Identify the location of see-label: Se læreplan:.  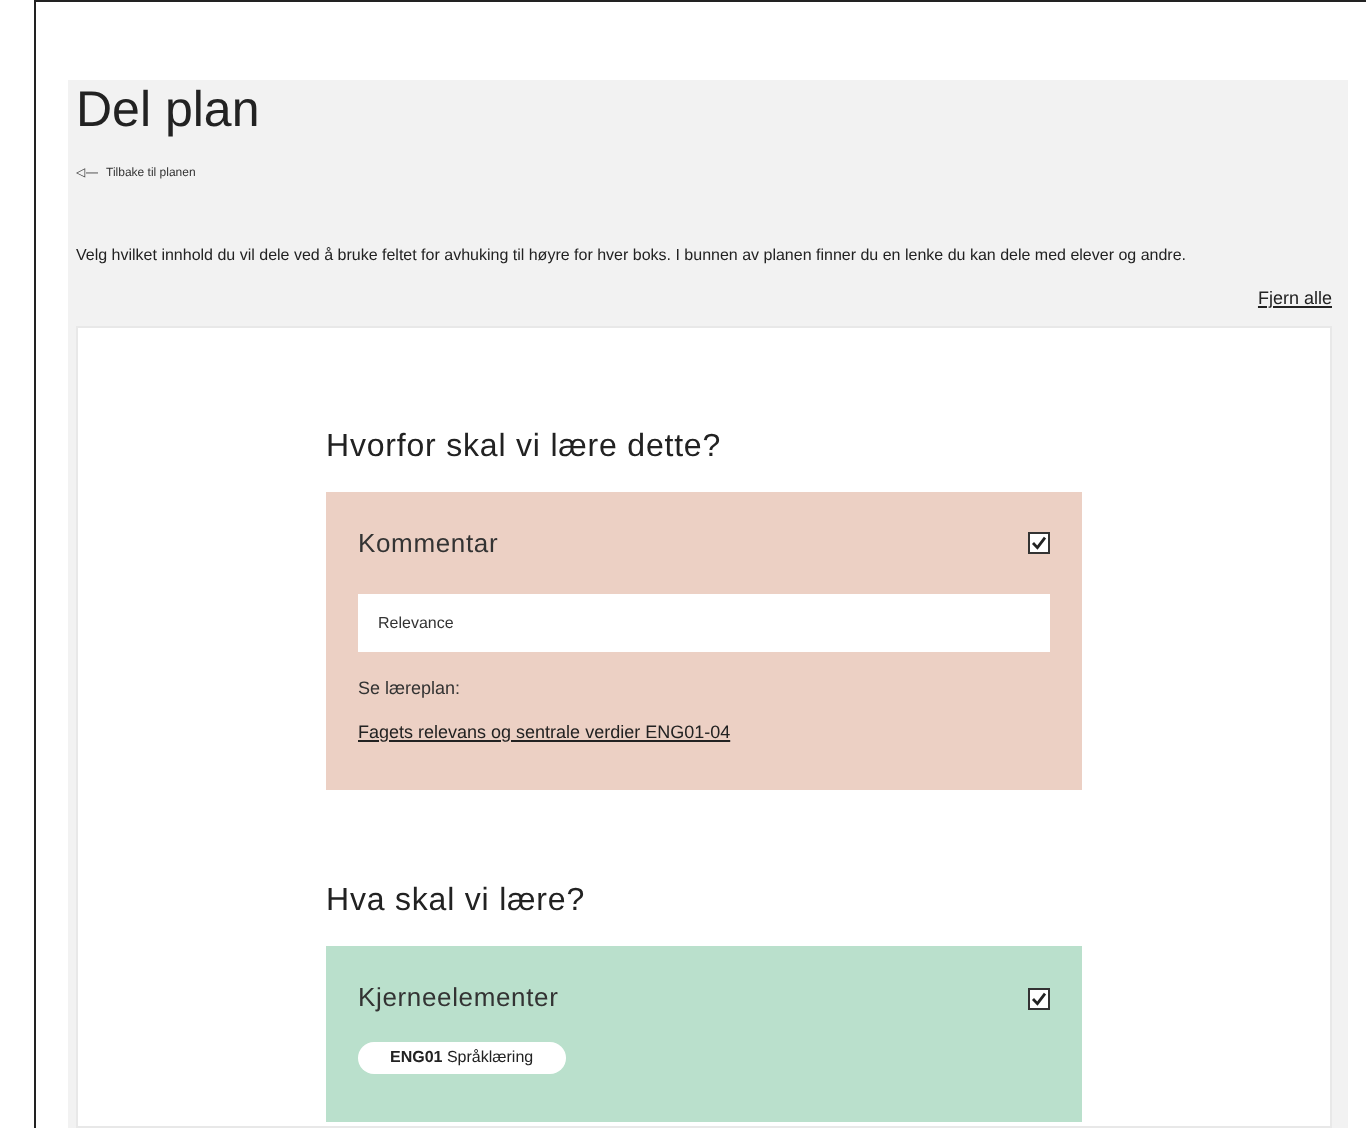
(409, 689).